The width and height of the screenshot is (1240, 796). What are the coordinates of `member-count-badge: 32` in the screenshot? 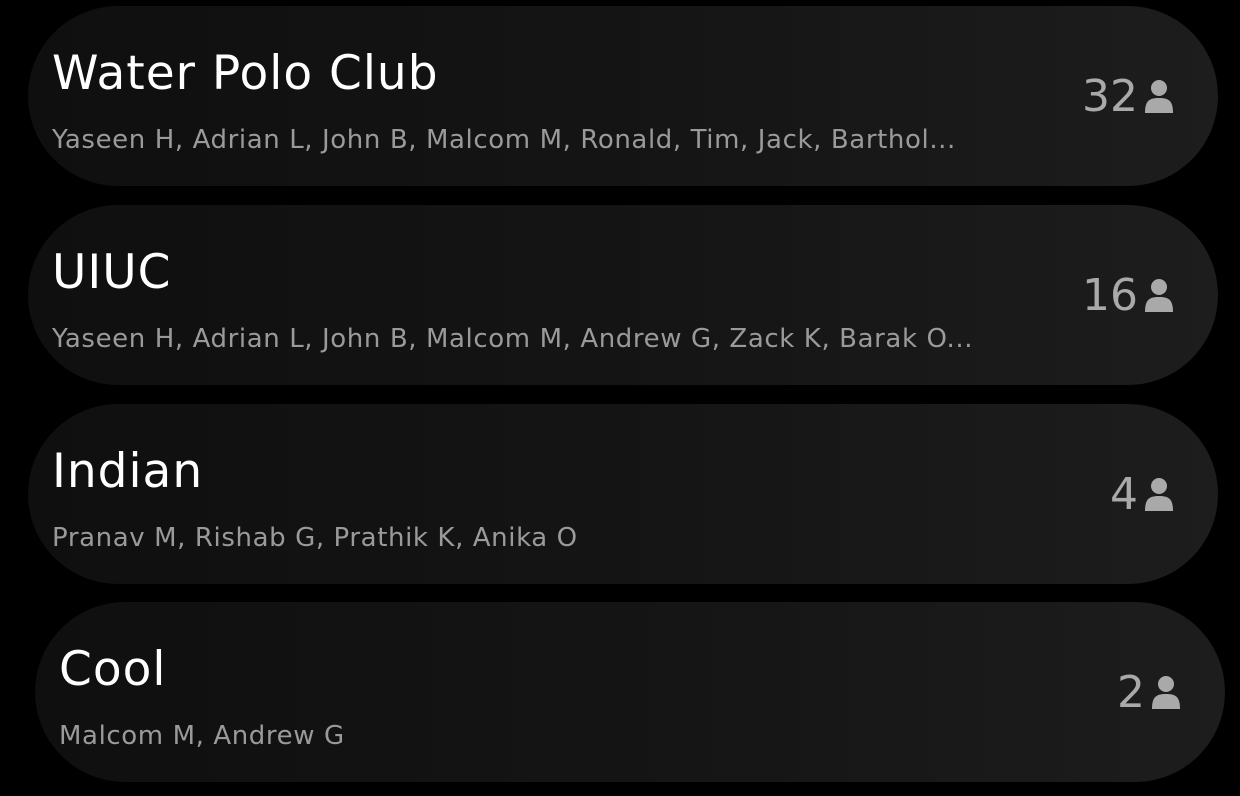 It's located at (1128, 97).